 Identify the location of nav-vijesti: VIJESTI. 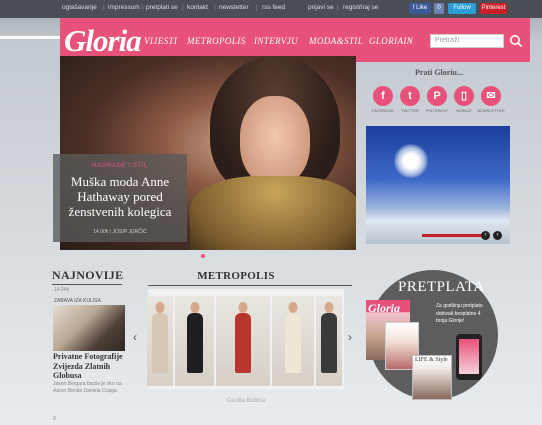
(160, 41).